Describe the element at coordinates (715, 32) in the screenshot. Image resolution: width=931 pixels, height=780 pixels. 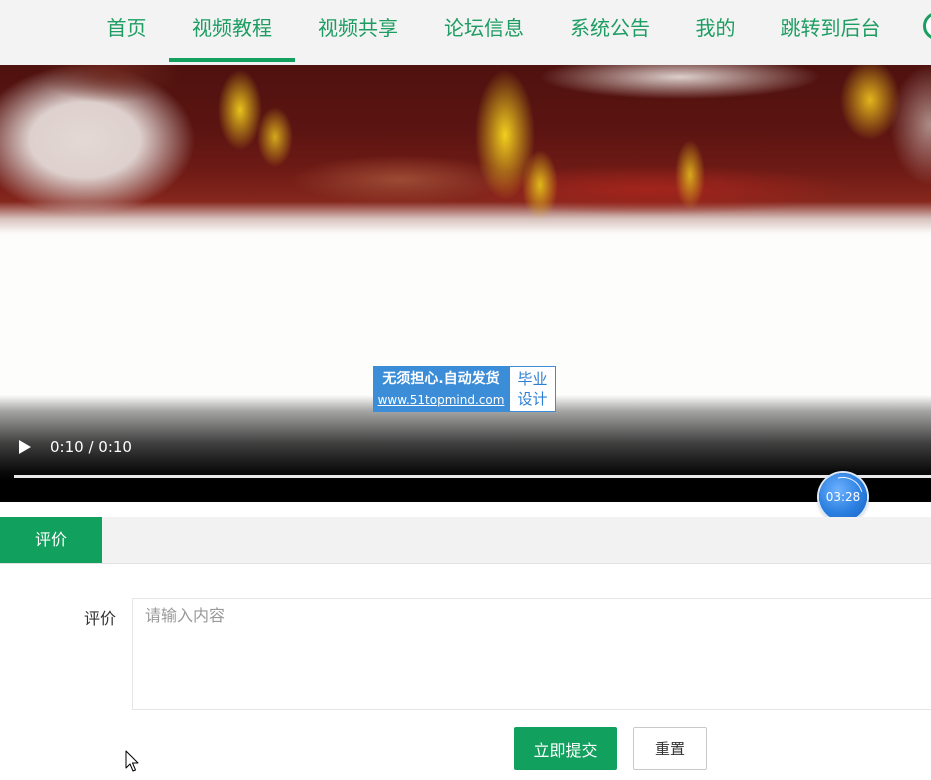
I see `nav-item-my: 我的` at that location.